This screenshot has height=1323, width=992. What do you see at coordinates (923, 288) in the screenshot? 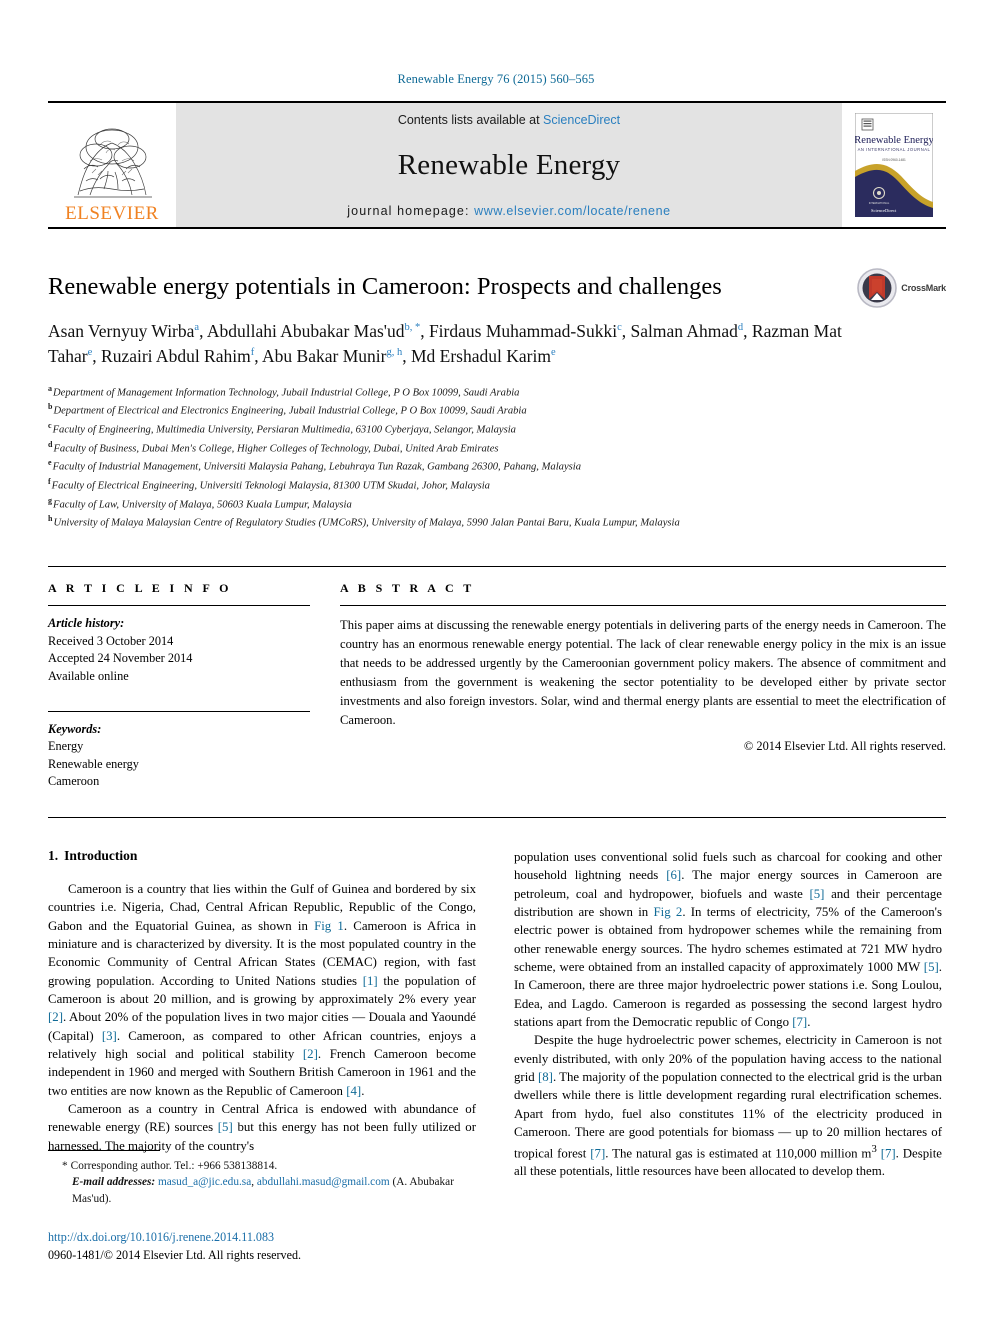
I see `crossmark-label: CrossMark` at bounding box center [923, 288].